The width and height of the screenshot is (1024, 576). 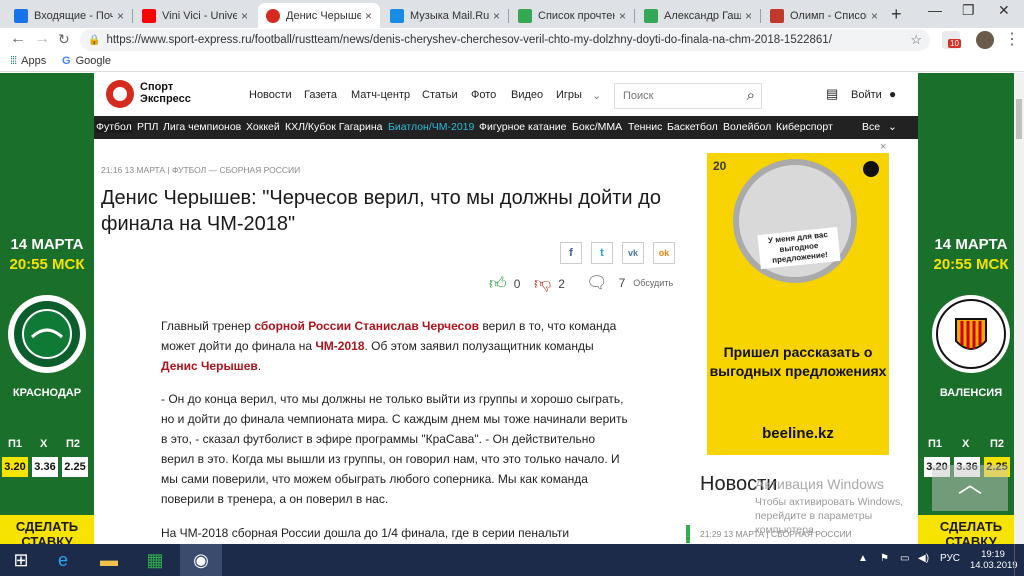 I want to click on forward-icon: →, so click(x=42, y=39).